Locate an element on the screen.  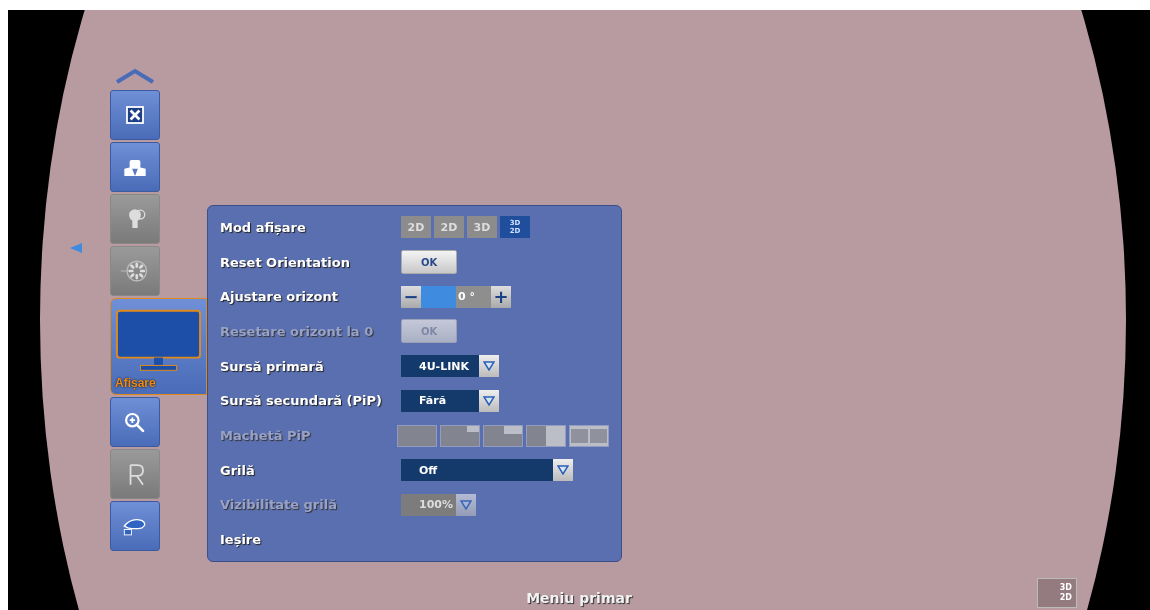
menu-title: Meniu primar is located at coordinates (579, 598).